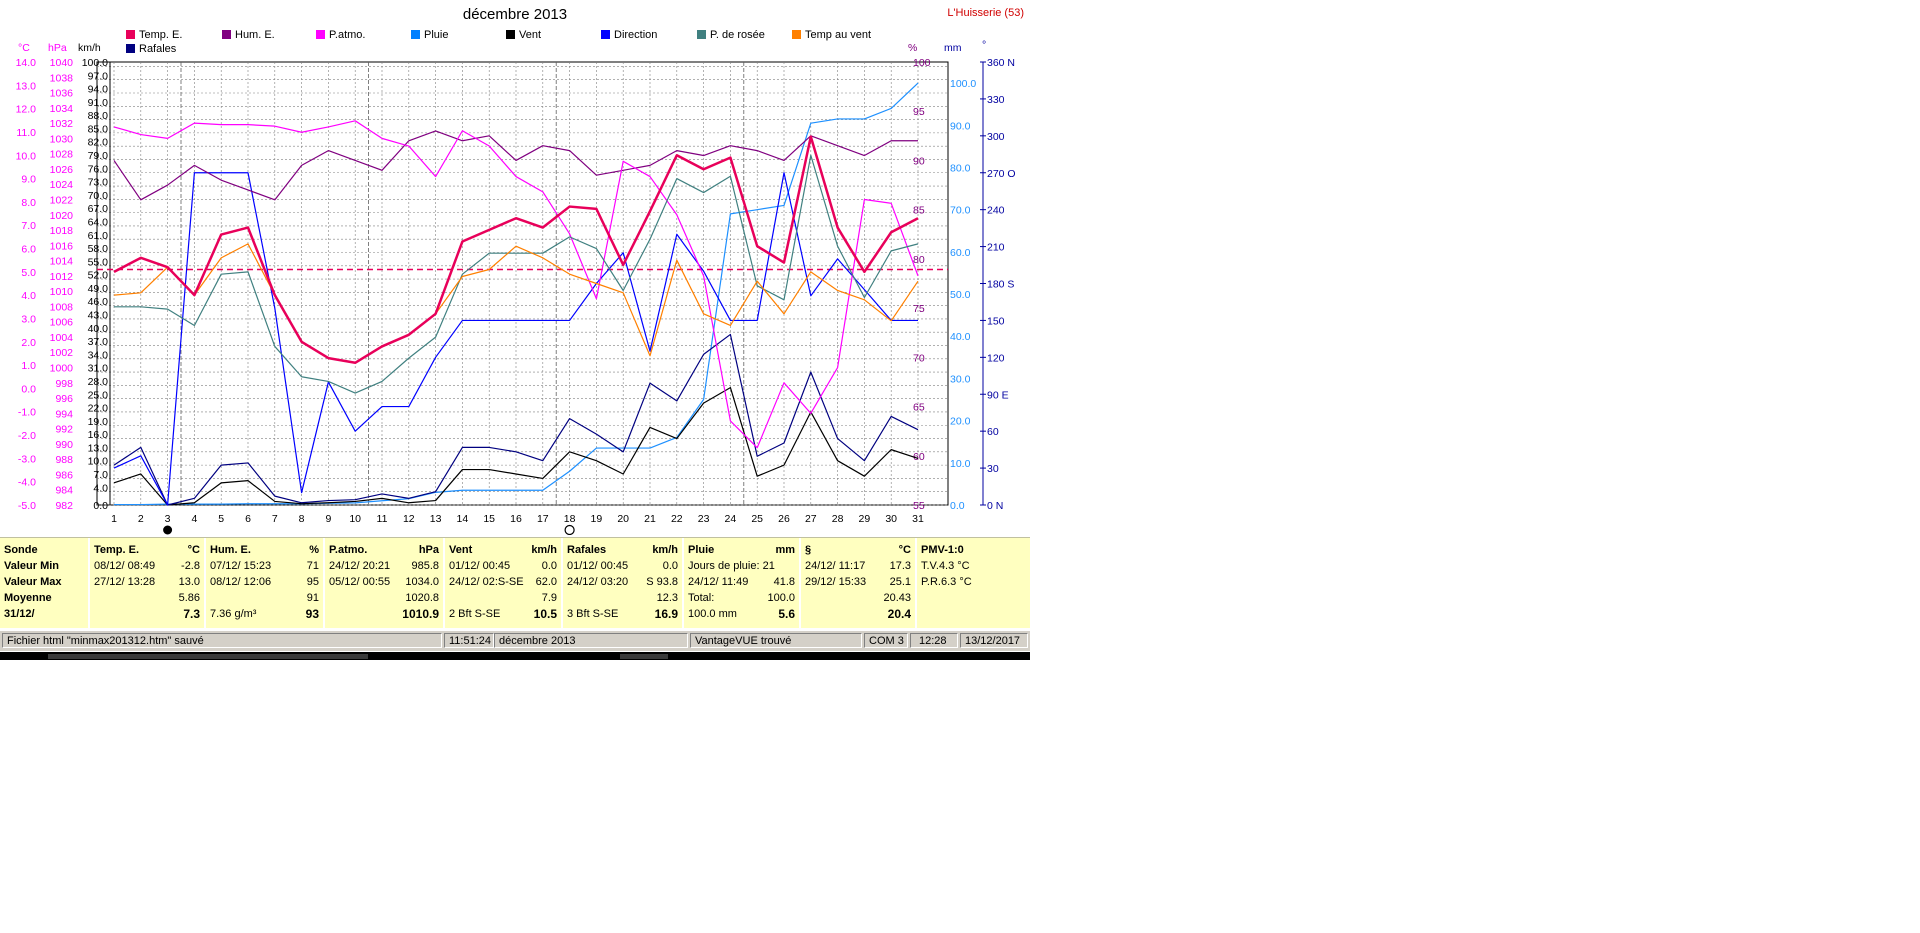 This screenshot has height=933, width=1920. I want to click on tick-dir: 30, so click(993, 469).